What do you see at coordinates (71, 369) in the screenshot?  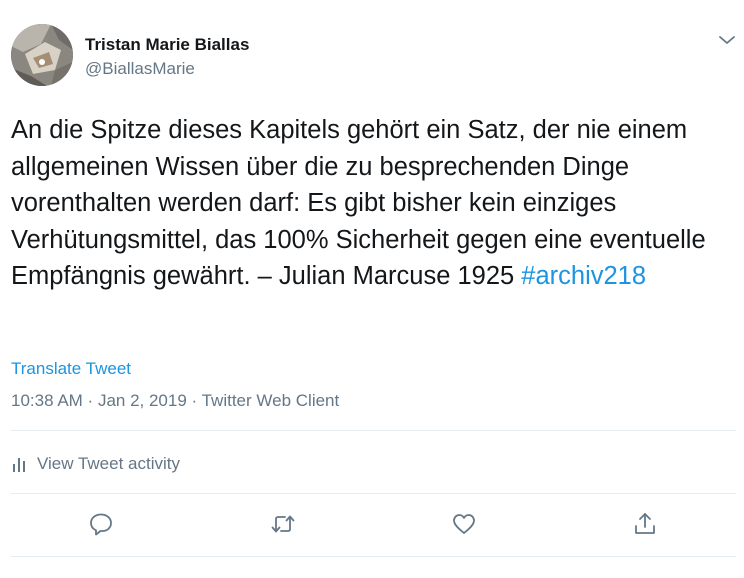 I see `translate-tweet-link: Translate Tweet` at bounding box center [71, 369].